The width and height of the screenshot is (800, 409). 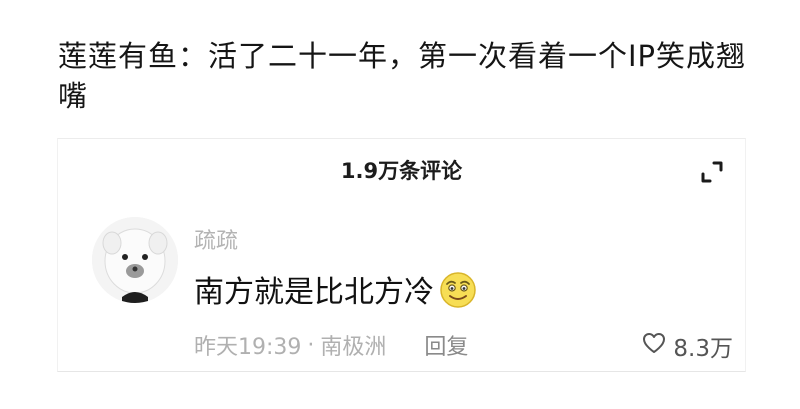 I want to click on like-button: 8.3万, so click(x=687, y=346).